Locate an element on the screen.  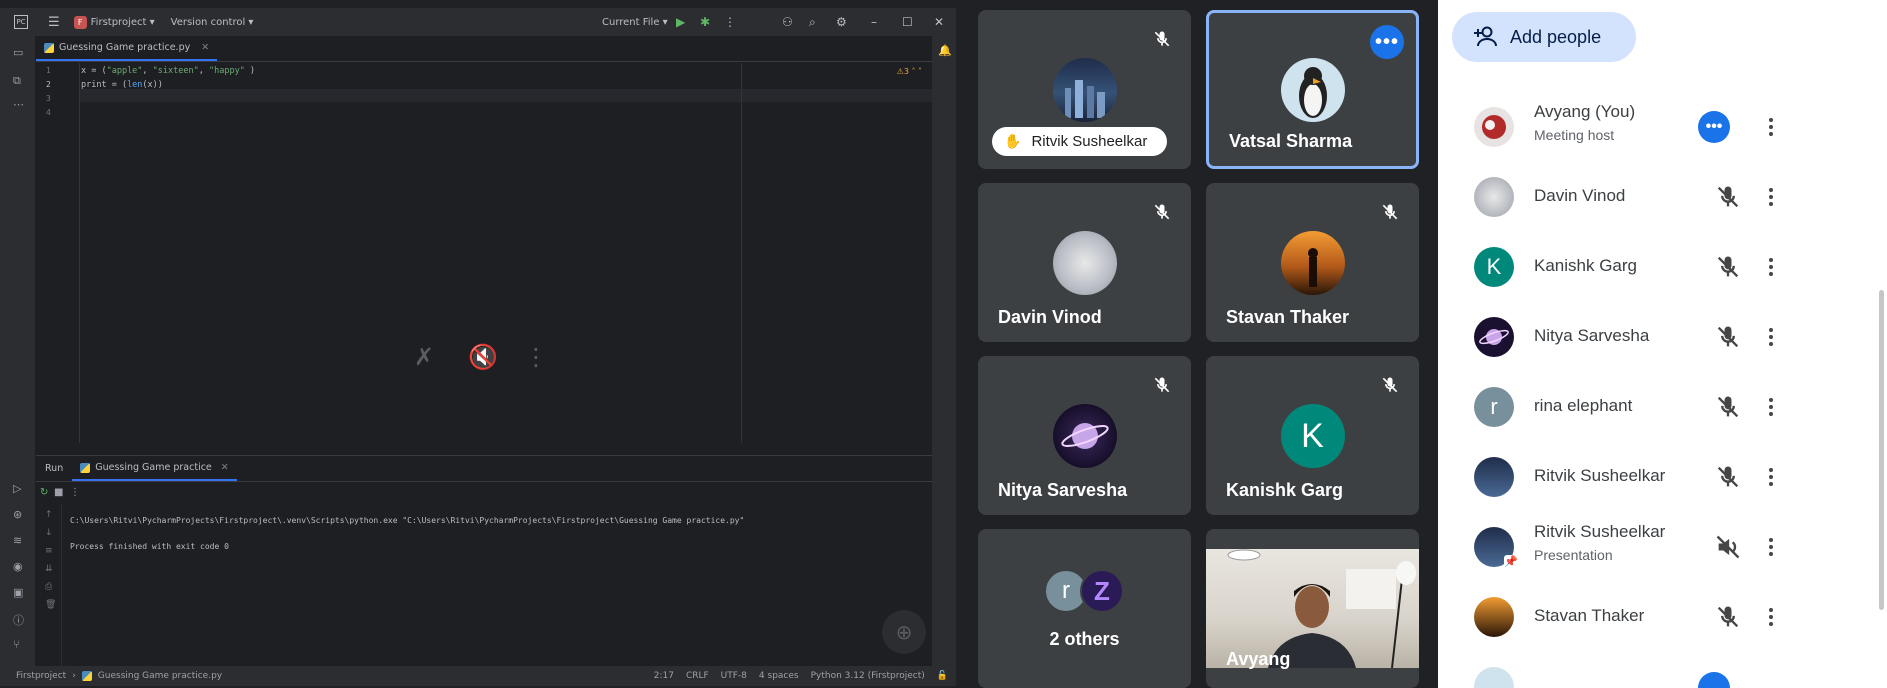
run-tool-icon: ▷ is located at coordinates (17, 488).